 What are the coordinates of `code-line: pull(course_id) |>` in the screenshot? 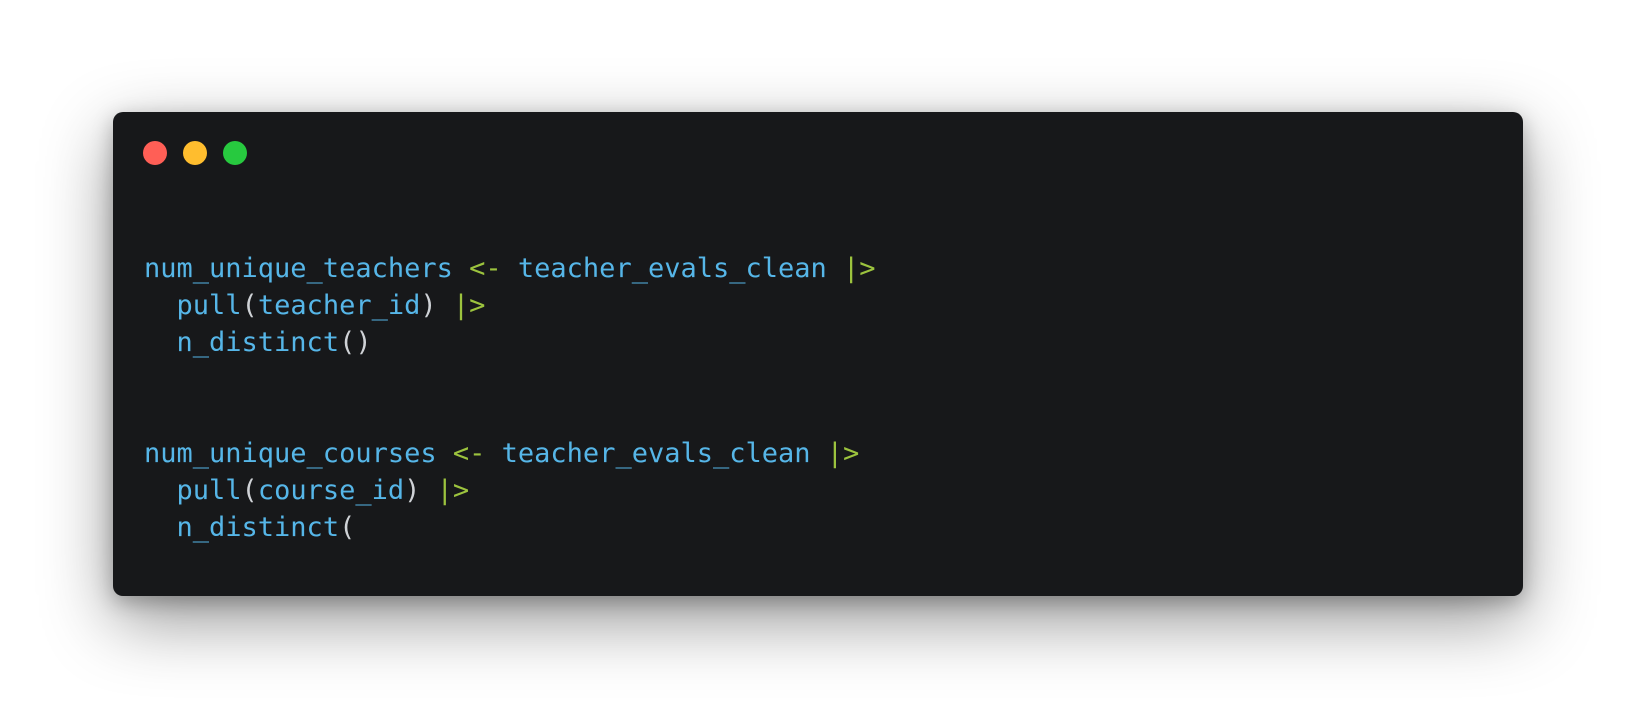 It's located at (510, 490).